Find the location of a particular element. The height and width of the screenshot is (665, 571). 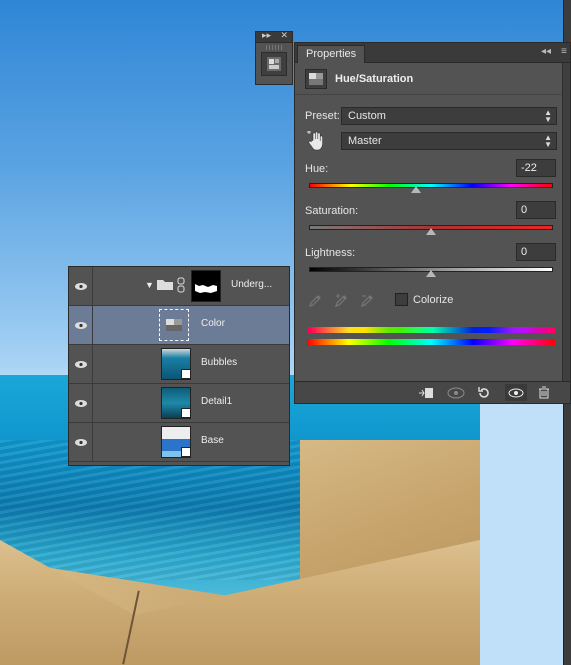

preset-label: Preset: is located at coordinates (322, 116).